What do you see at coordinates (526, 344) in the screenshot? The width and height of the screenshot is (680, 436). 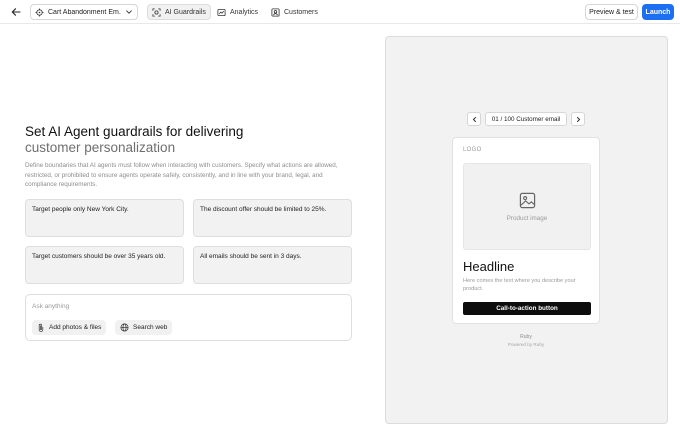 I see `powered-by: Powered by Ruby` at bounding box center [526, 344].